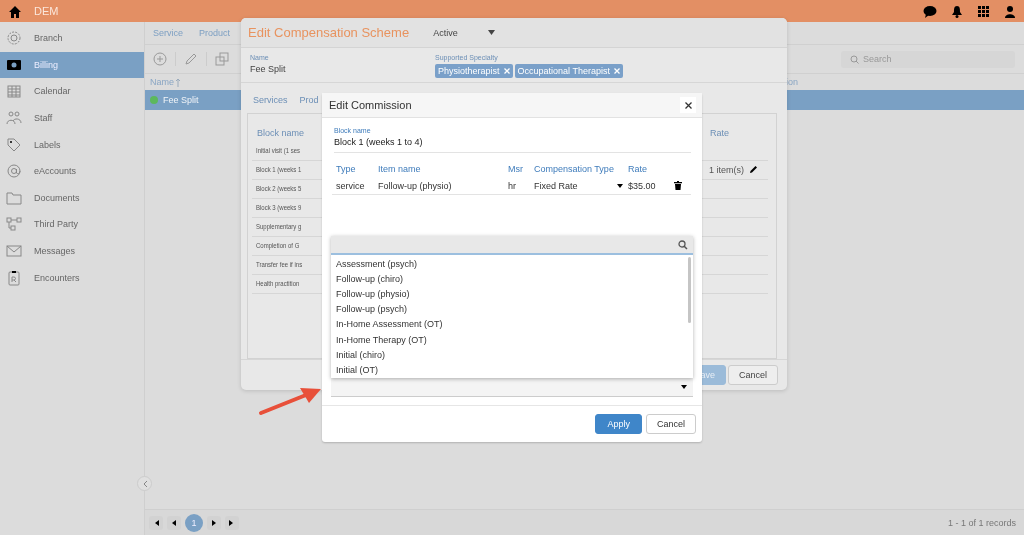 This screenshot has height=535, width=1024. I want to click on dropdown-option: In-Home Therapy (OT), so click(509, 339).